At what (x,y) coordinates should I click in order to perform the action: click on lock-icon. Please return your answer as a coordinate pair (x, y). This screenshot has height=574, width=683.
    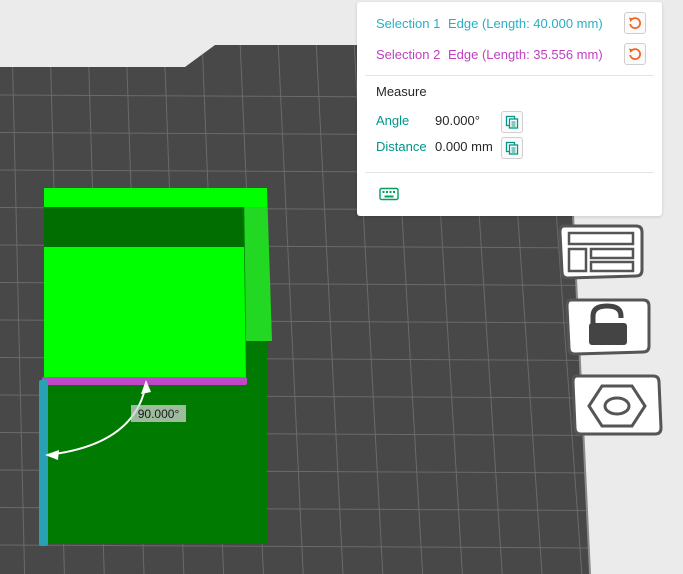
    Looking at the image, I should click on (608, 327).